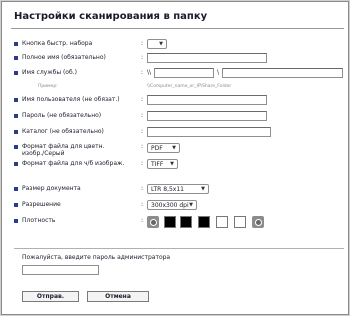 This screenshot has width=350, height=316. Describe the element at coordinates (57, 43) in the screenshot. I see `quick-dial-label: Кнопка быстр. набора` at that location.